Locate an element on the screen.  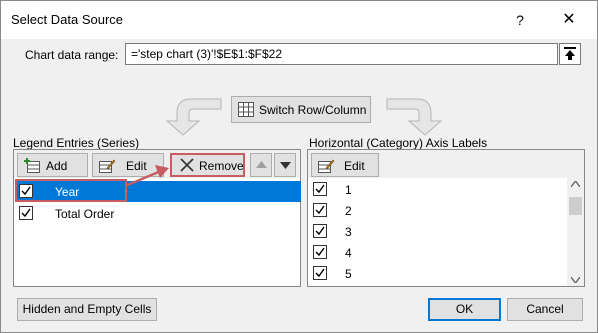
axis-item-label: 2 is located at coordinates (348, 211).